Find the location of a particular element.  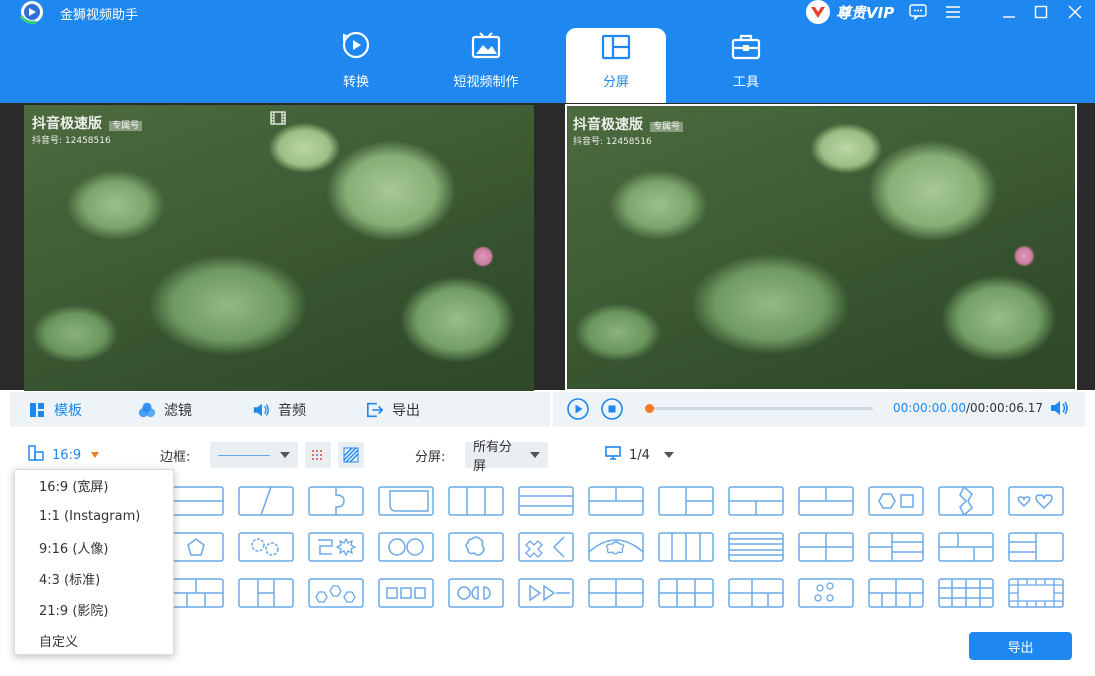

export-tool-button: 导出 is located at coordinates (393, 409).